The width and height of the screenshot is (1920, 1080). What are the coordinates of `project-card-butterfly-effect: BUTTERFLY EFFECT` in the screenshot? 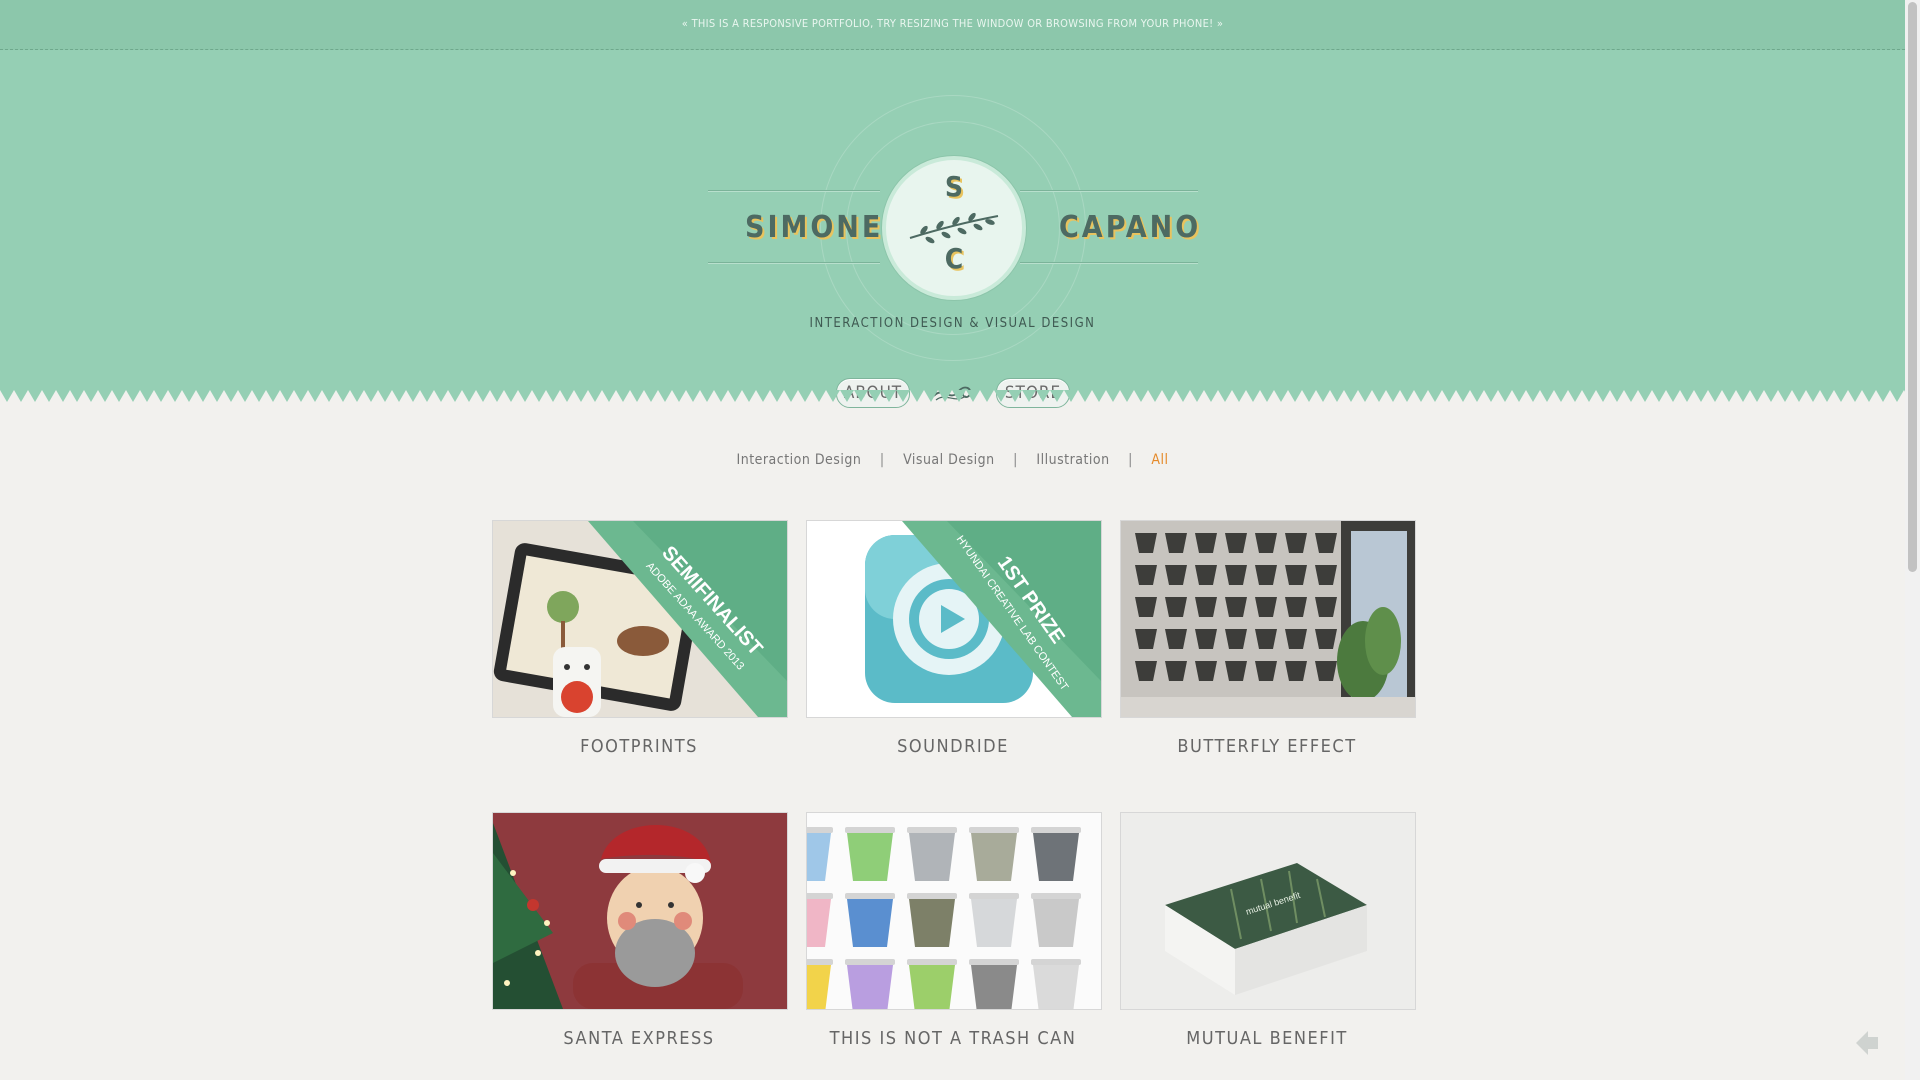 It's located at (1268, 638).